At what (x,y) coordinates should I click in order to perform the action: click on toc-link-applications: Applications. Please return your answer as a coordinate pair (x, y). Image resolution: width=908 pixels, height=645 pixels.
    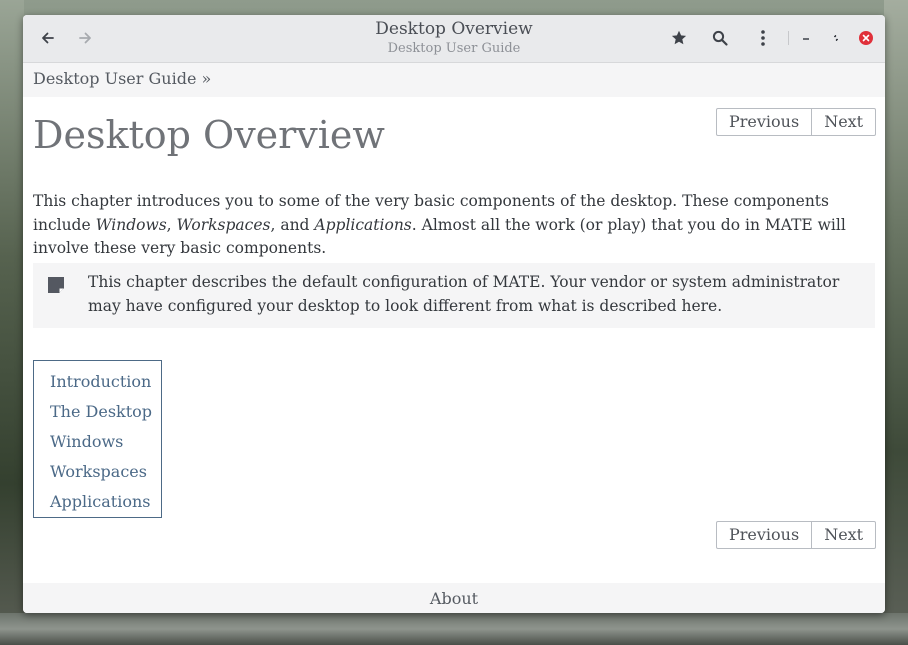
    Looking at the image, I should click on (105, 502).